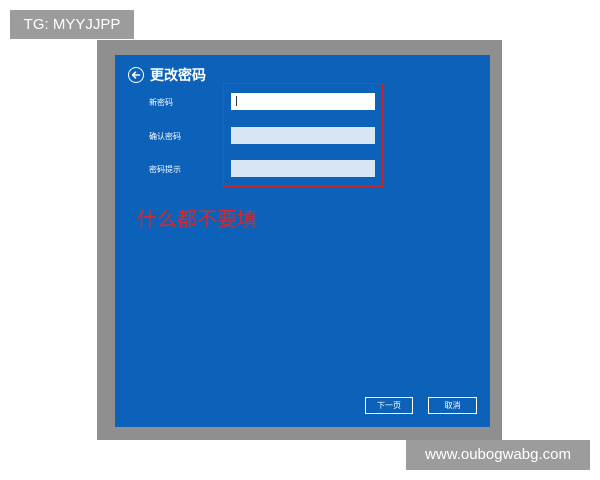 Image resolution: width=600 pixels, height=480 pixels. What do you see at coordinates (498, 455) in the screenshot?
I see `watermark-bottom: www.oubogwabg.com` at bounding box center [498, 455].